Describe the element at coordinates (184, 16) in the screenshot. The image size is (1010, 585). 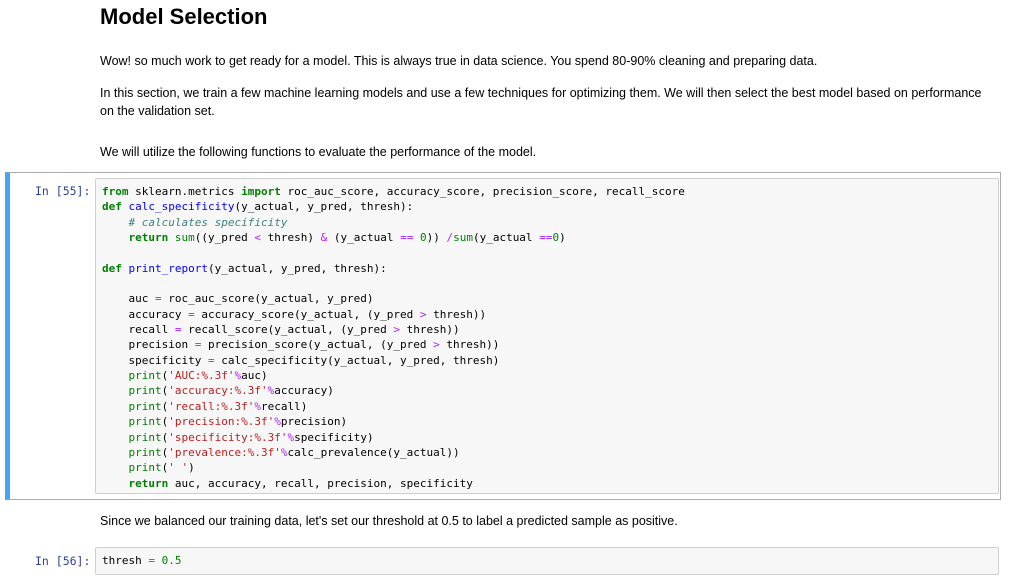
I see `page-title: Model Selection` at that location.